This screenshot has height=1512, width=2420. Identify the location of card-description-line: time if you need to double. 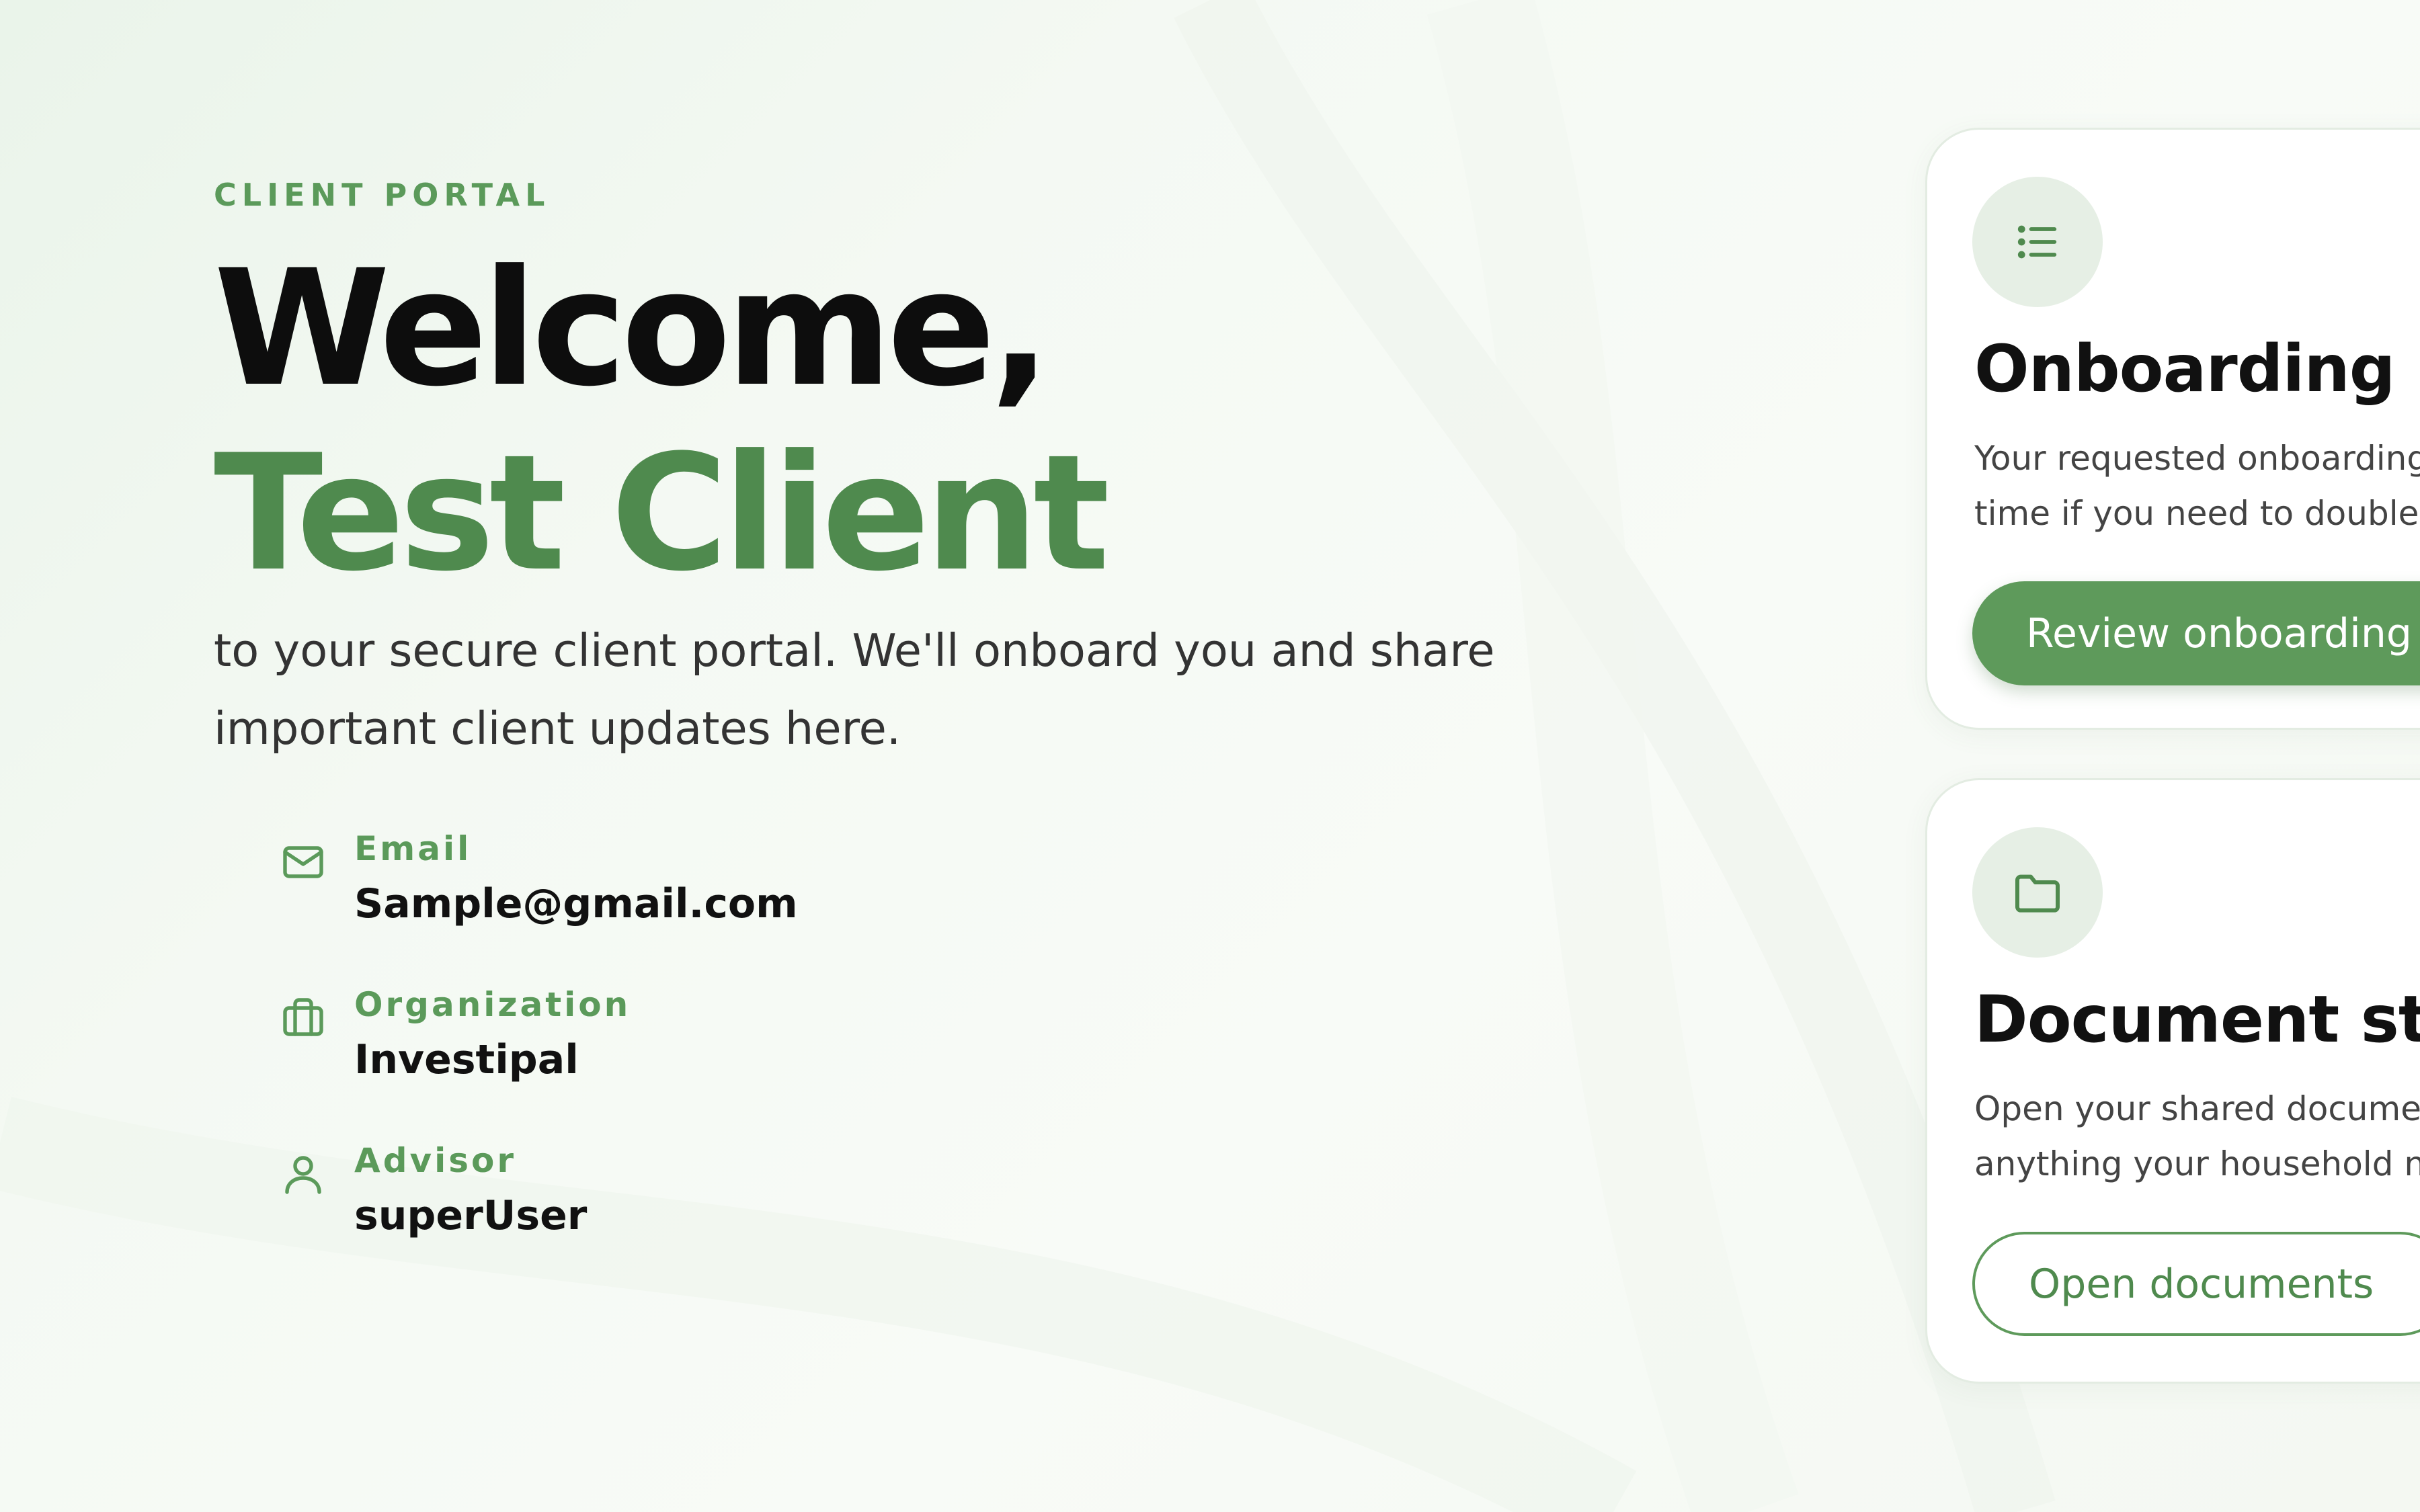
(2196, 514).